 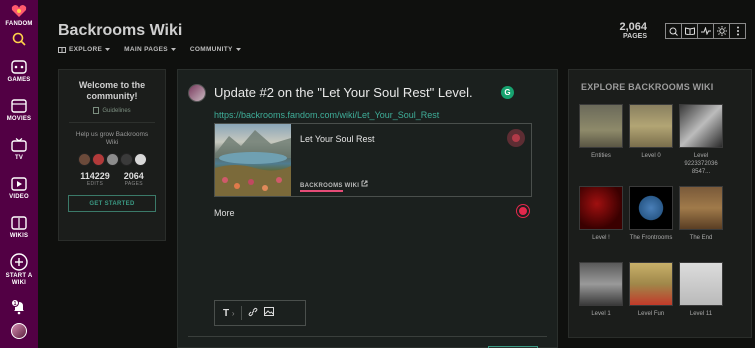 I want to click on book-icon, so click(x=62, y=49).